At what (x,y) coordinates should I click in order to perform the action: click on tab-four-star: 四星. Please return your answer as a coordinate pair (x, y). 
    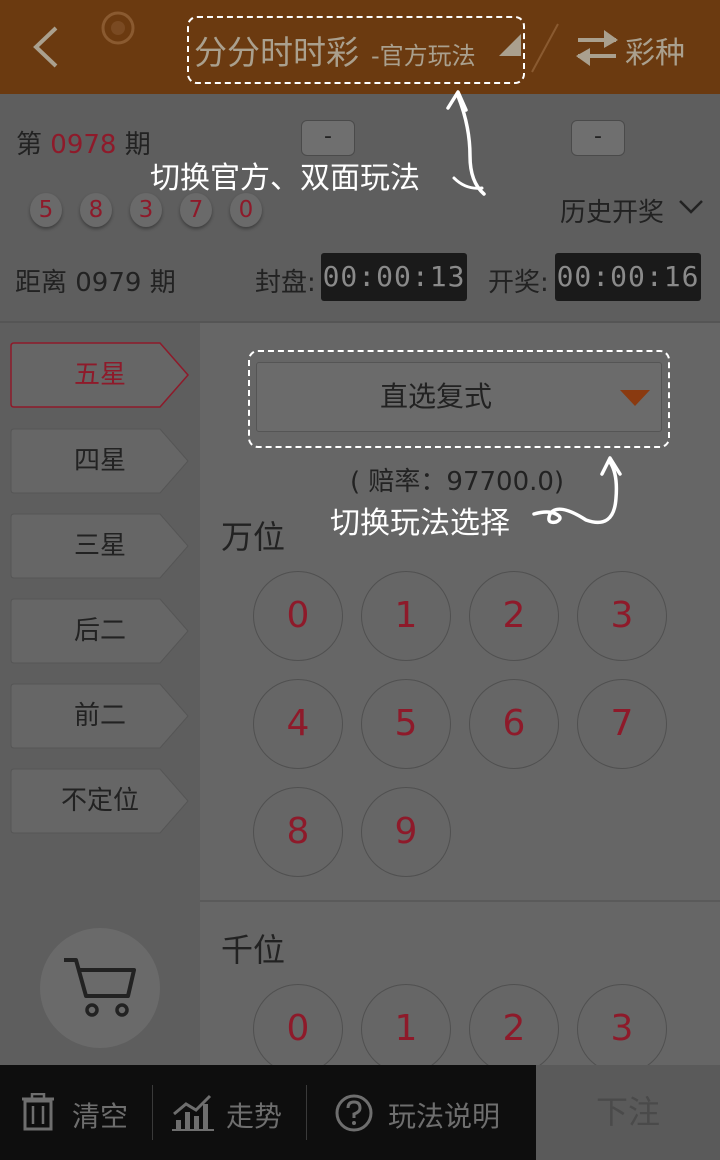
    Looking at the image, I should click on (100, 461).